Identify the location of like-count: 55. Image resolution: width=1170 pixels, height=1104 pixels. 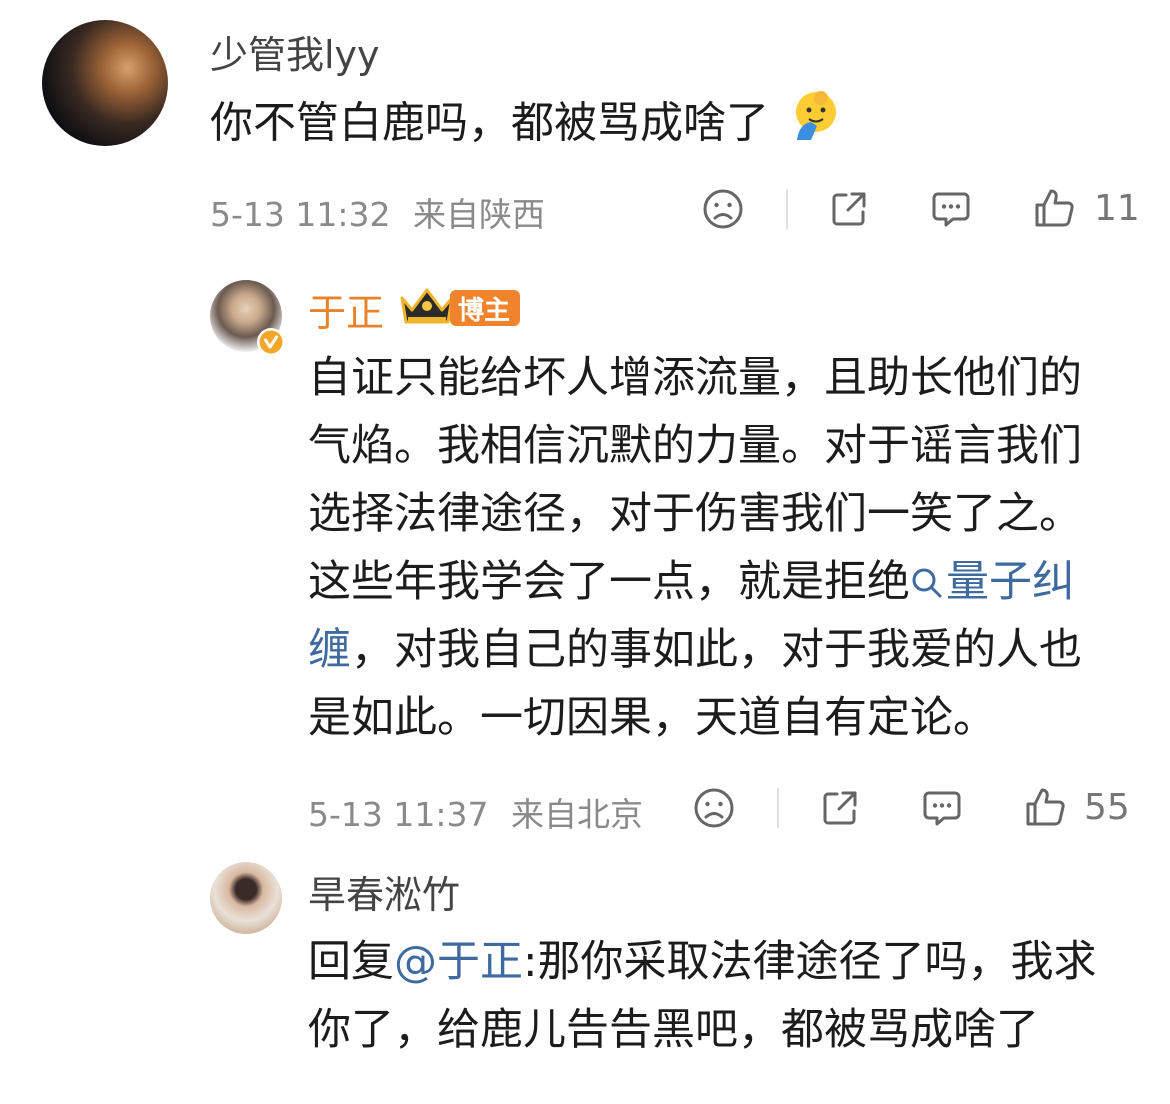
(1107, 807).